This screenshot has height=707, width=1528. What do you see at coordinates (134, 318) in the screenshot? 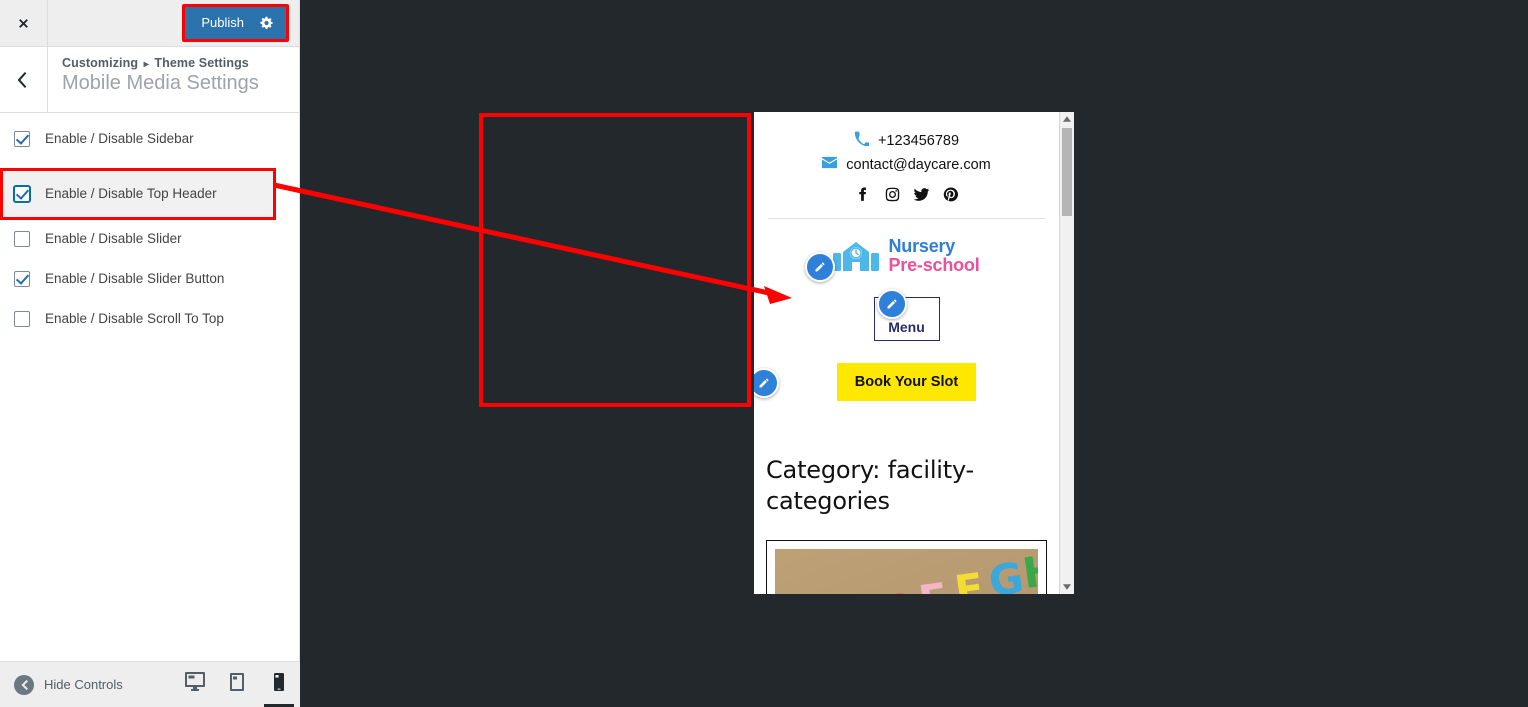
I see `control-label: Enable / Disable Scroll To Top` at bounding box center [134, 318].